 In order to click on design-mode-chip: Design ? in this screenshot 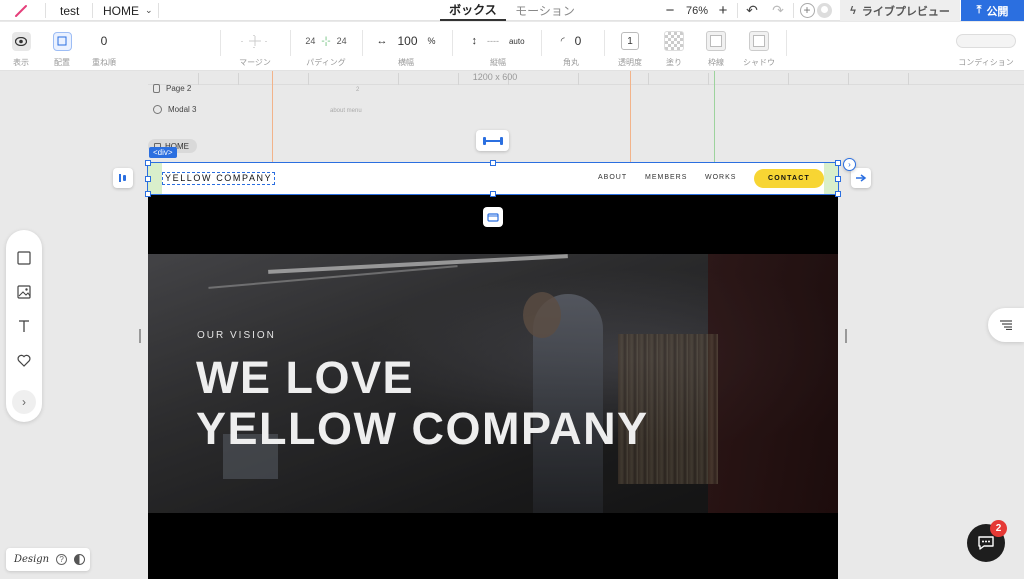, I will do `click(48, 559)`.